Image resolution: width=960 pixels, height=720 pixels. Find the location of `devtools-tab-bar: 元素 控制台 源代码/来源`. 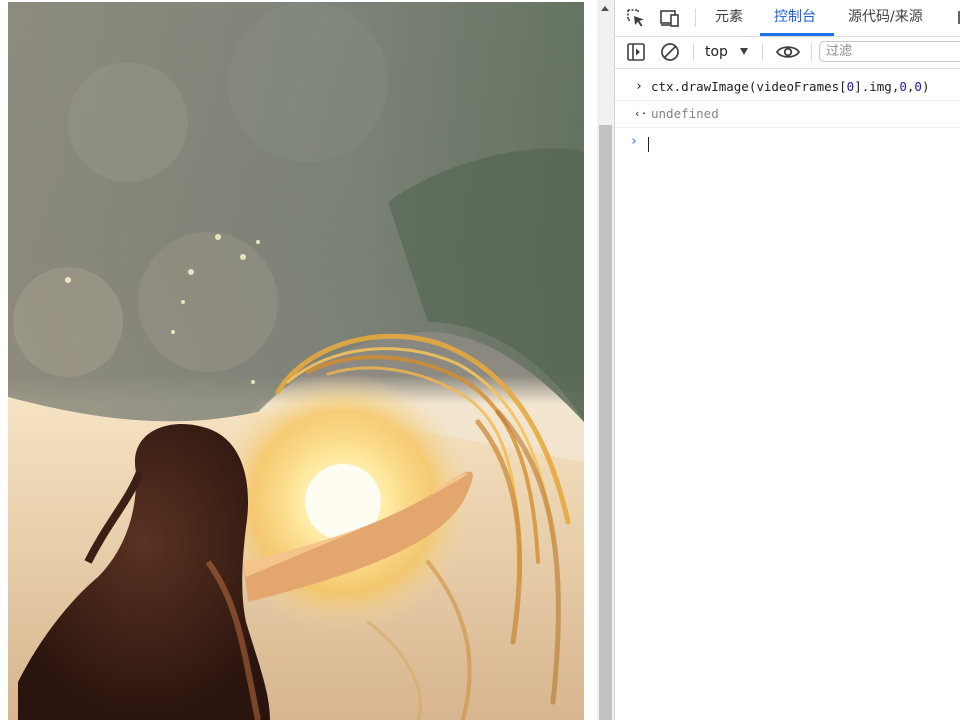

devtools-tab-bar: 元素 控制台 源代码/来源 is located at coordinates (787, 18).